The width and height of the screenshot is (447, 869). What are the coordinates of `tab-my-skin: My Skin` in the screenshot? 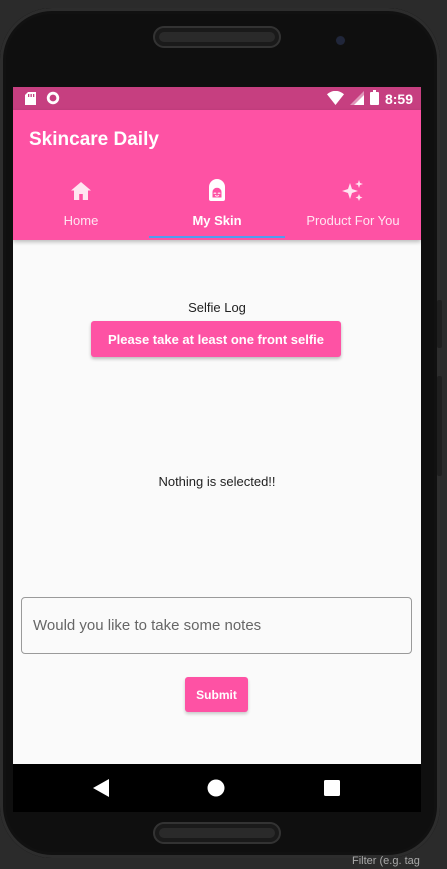 It's located at (217, 208).